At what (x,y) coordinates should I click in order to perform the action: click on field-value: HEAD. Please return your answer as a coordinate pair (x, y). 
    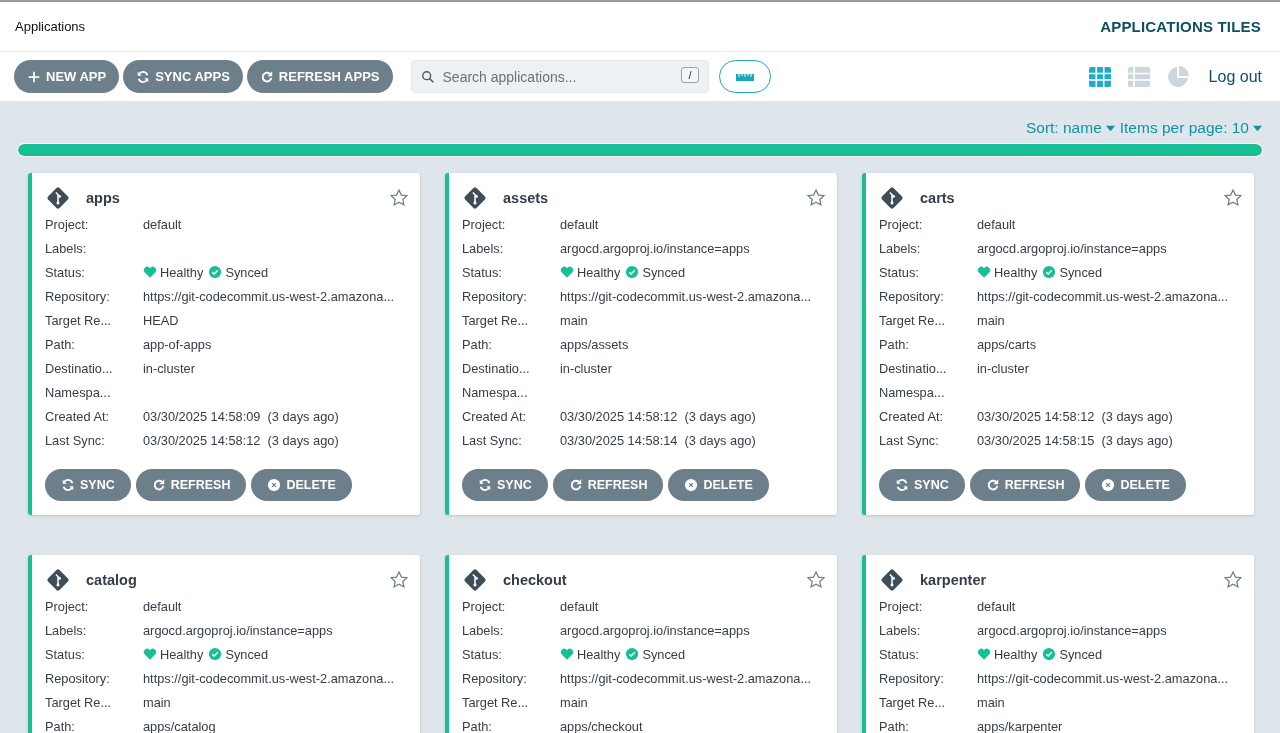
    Looking at the image, I should click on (161, 320).